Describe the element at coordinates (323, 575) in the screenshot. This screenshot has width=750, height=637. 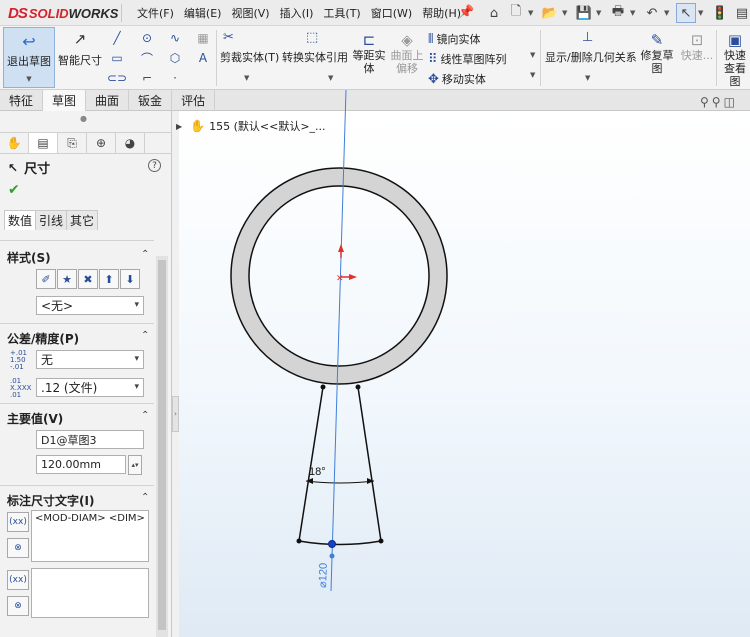
I see `diameter-dimension-text: ⌀120` at that location.